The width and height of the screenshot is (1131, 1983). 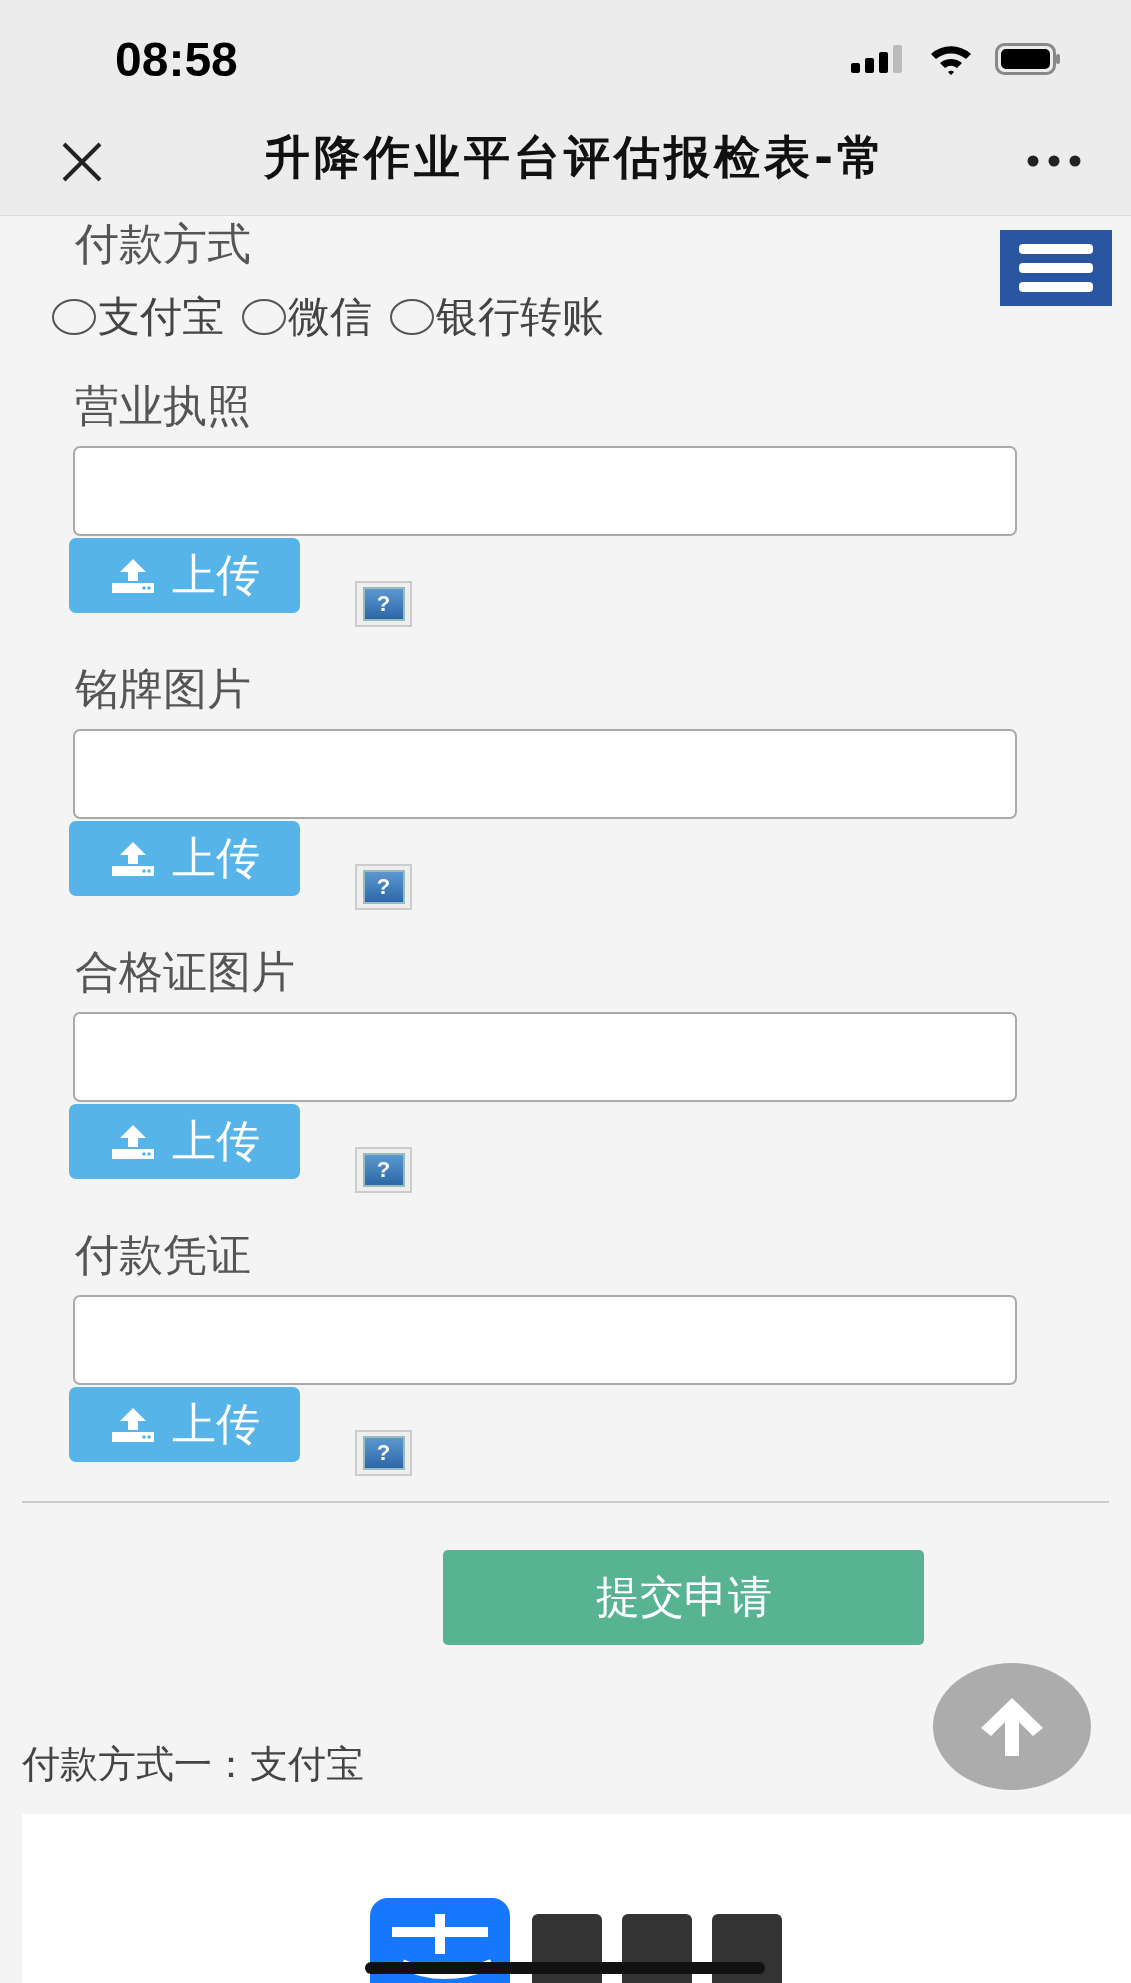 I want to click on field-label: 付款方式, so click(x=163, y=244).